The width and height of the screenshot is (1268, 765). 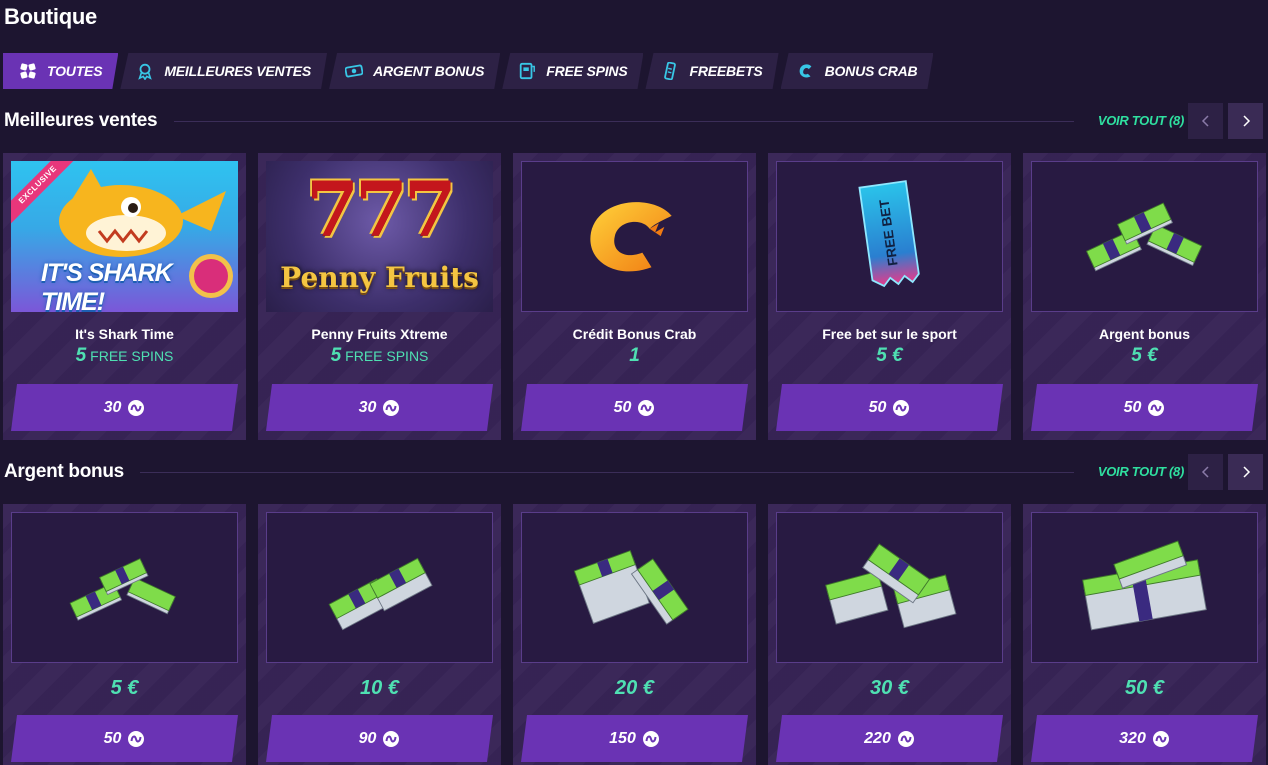 What do you see at coordinates (634, 334) in the screenshot?
I see `product-name: Crédit Bonus Crab` at bounding box center [634, 334].